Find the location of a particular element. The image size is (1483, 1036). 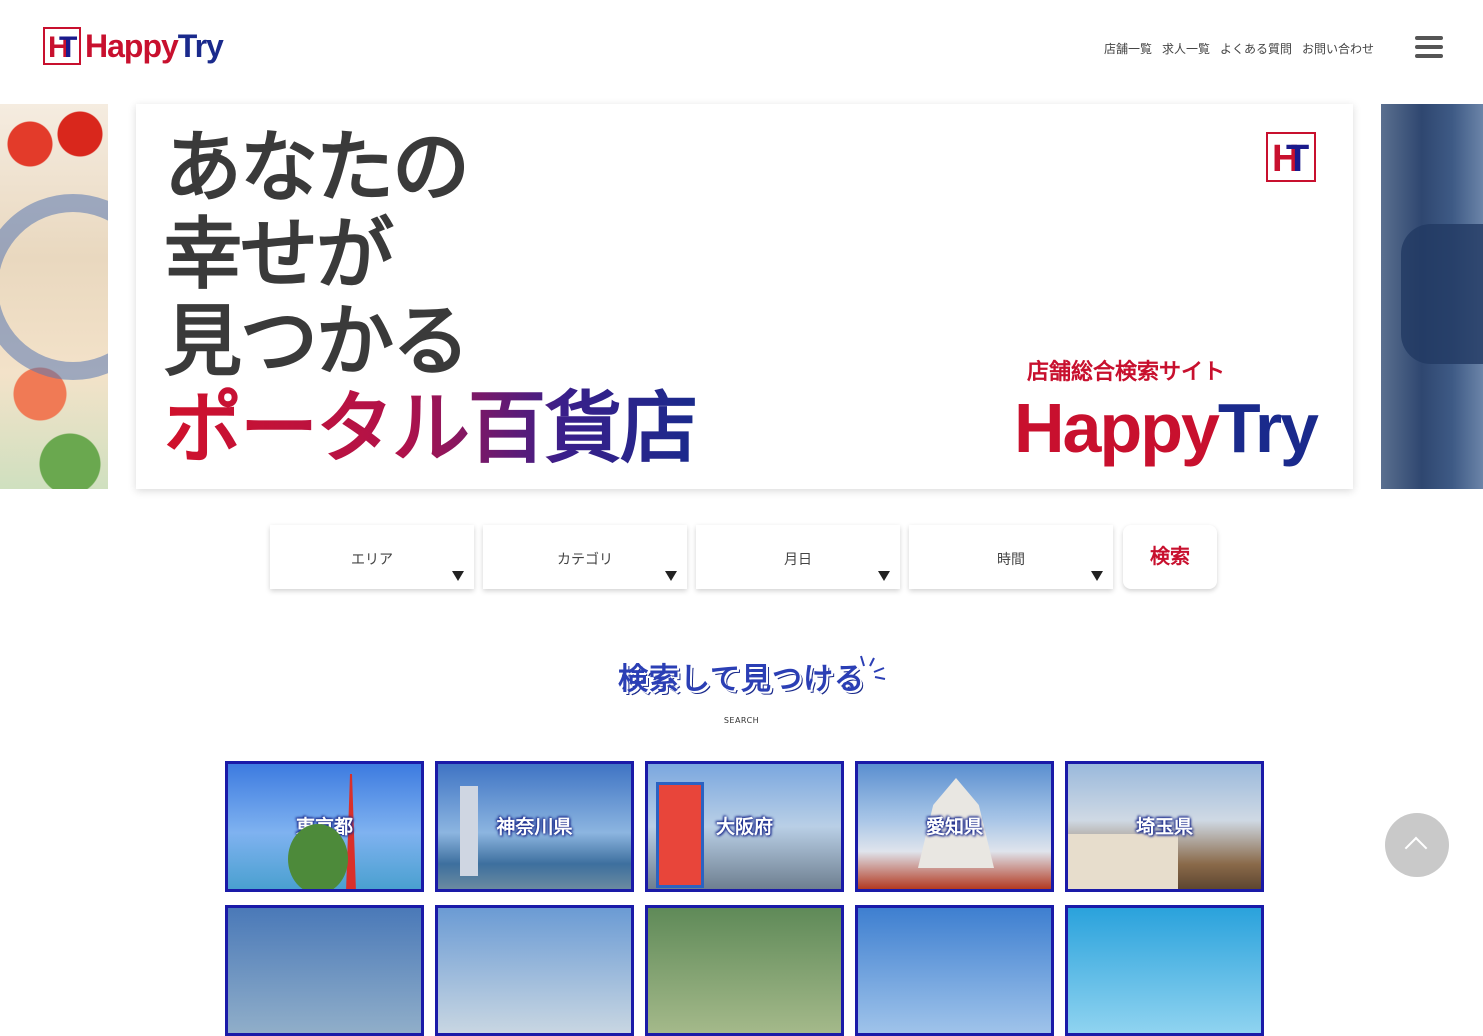

prefecture-name: 東京都 is located at coordinates (324, 827).